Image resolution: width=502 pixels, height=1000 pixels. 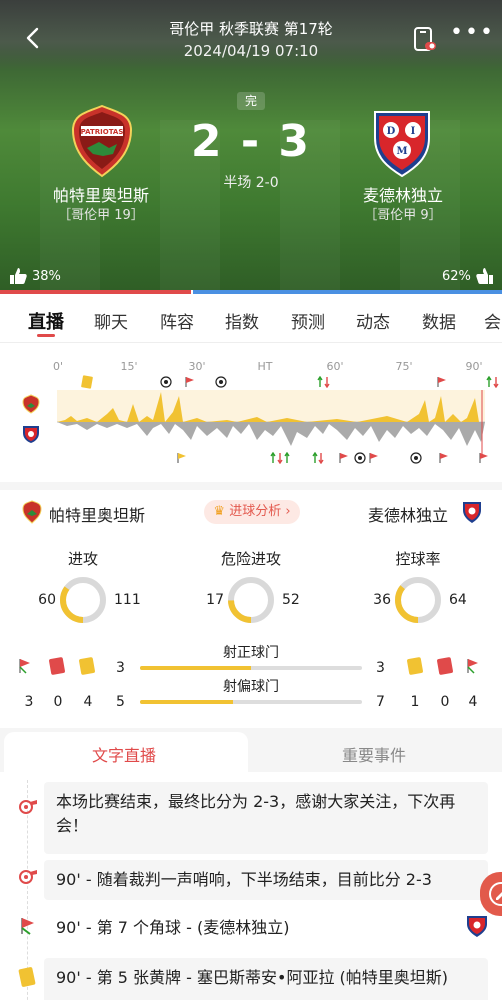 I want to click on match-tabs: 直播 聊天 阵容 指数 预测 动态 数据 会, so click(x=251, y=319).